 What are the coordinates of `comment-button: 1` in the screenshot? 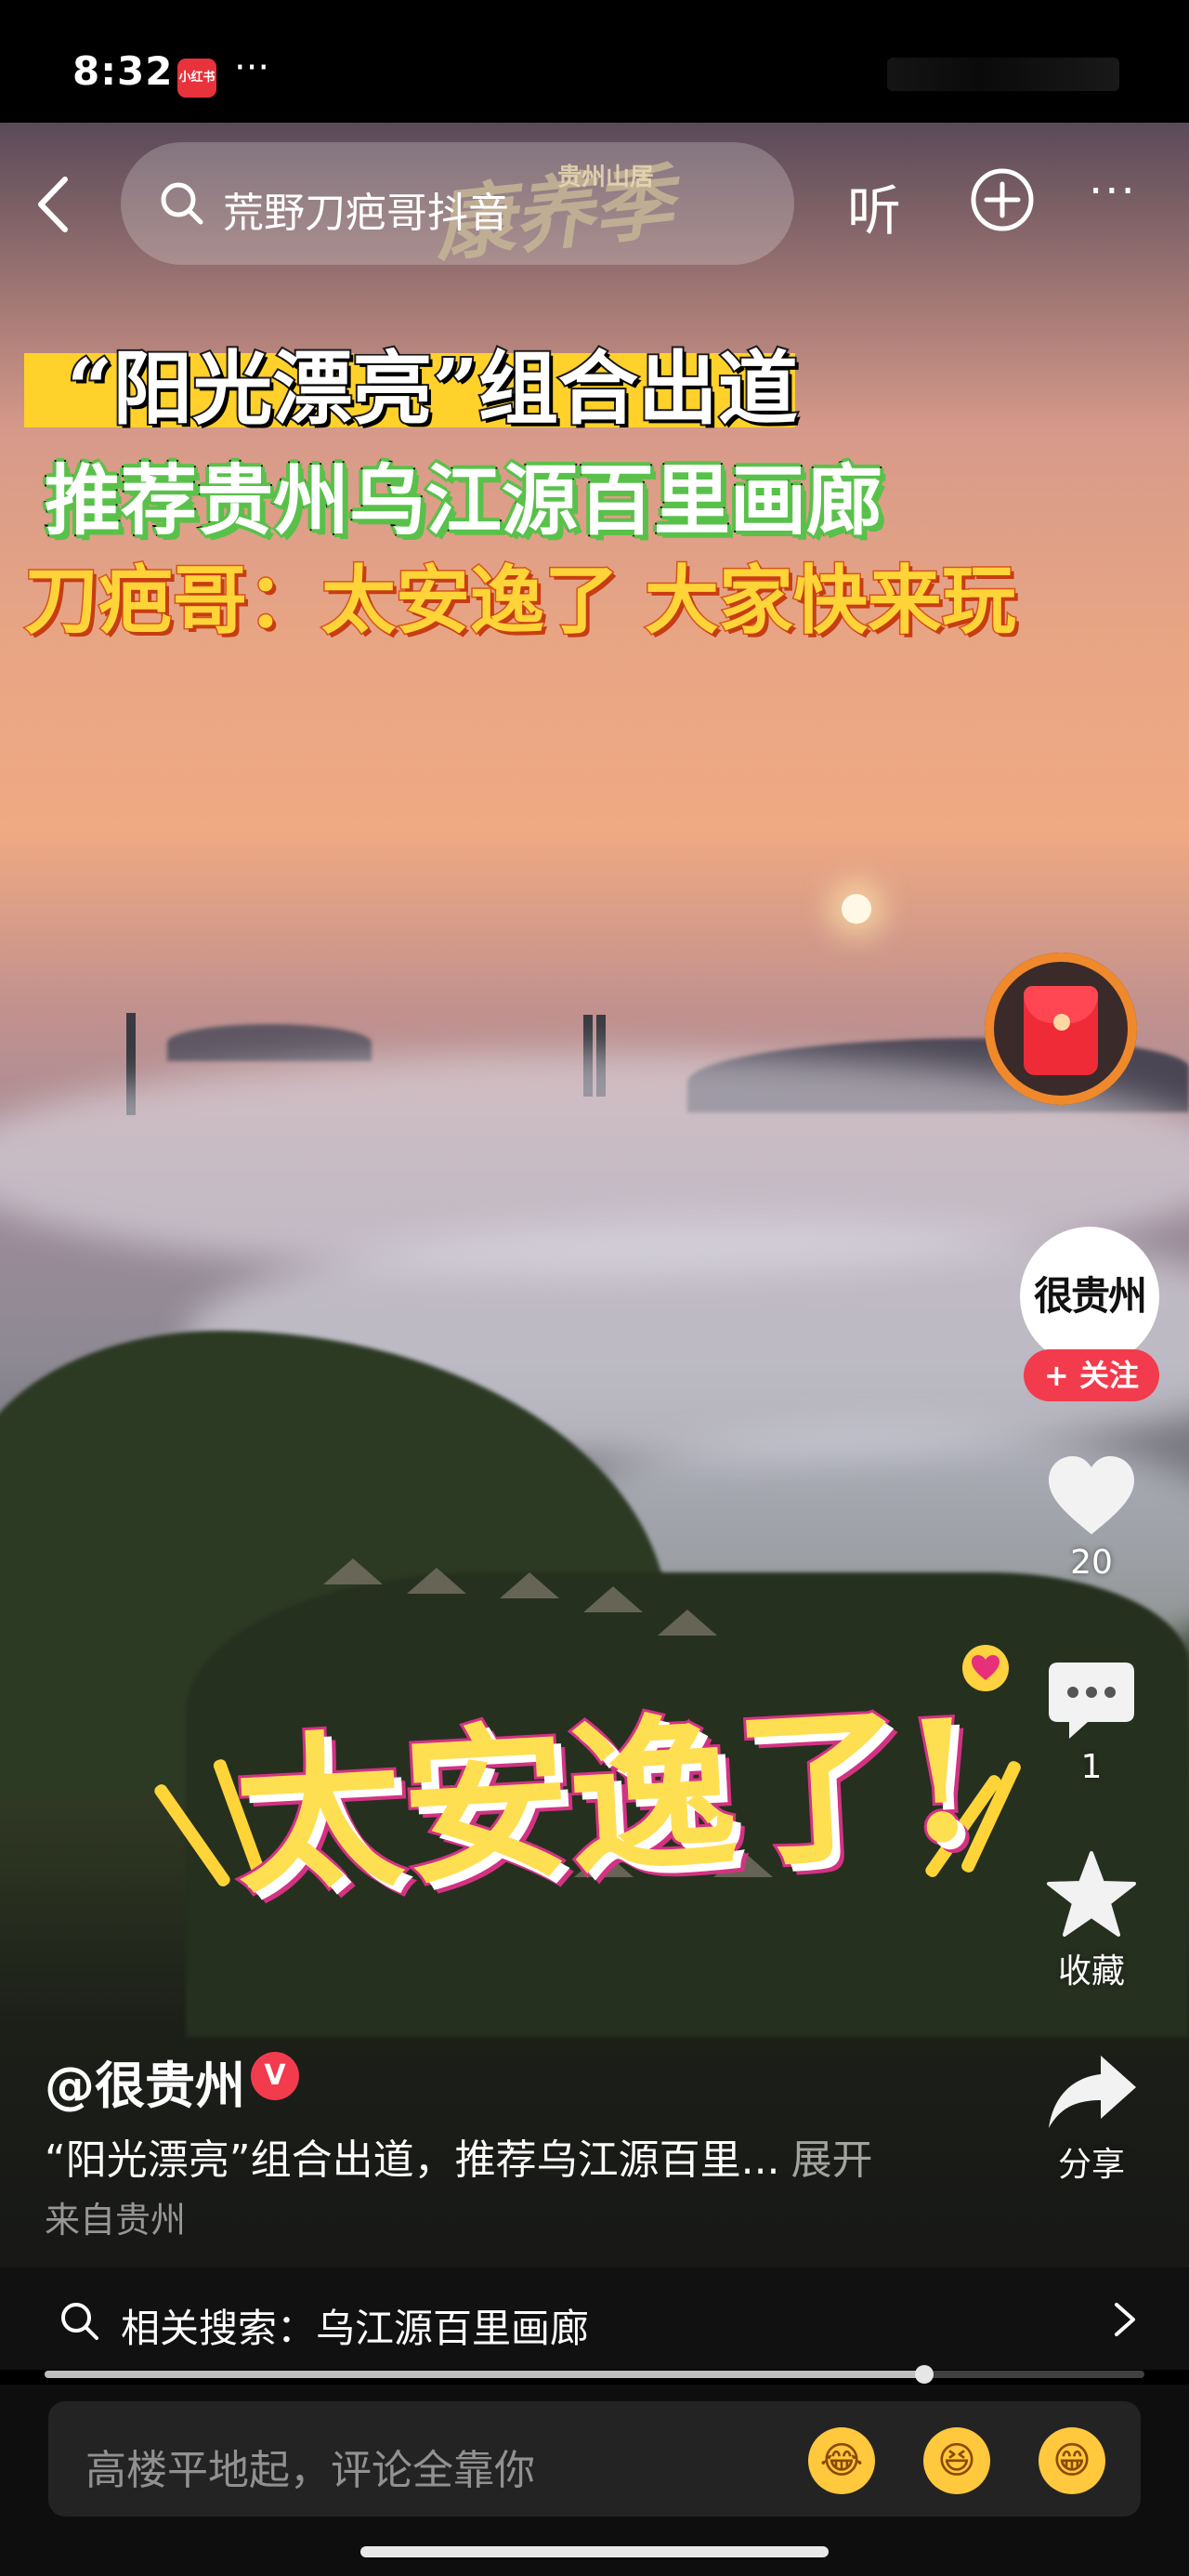 It's located at (1091, 1722).